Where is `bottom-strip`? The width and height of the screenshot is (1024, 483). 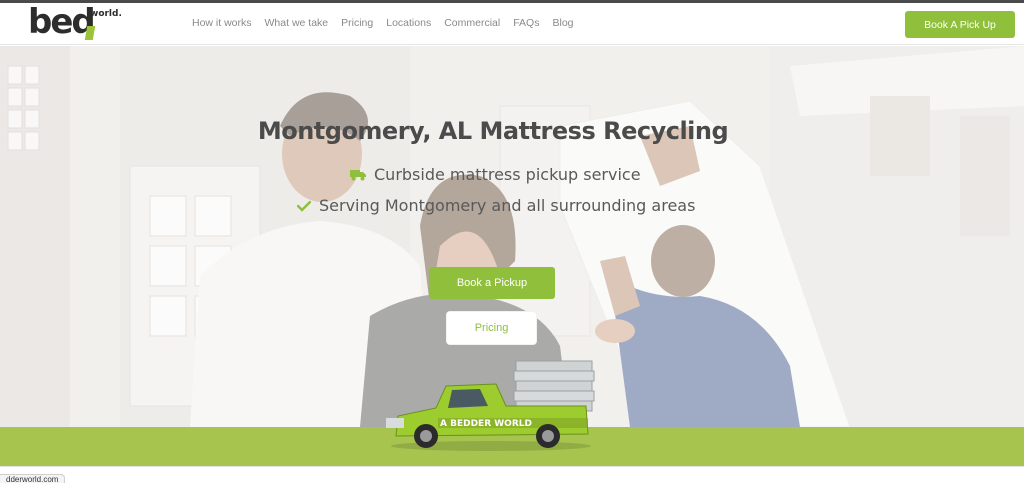
bottom-strip is located at coordinates (512, 474).